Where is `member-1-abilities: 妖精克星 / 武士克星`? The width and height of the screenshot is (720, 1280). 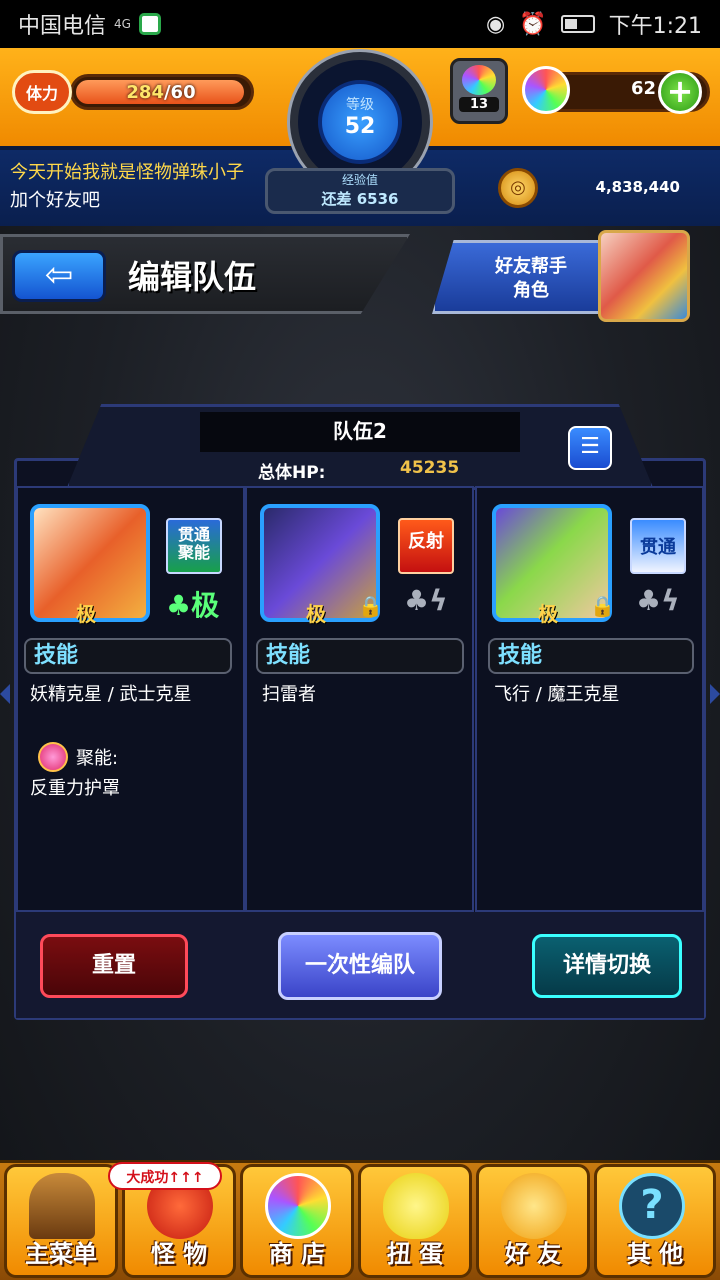 member-1-abilities: 妖精克星 / 武士克星 is located at coordinates (111, 694).